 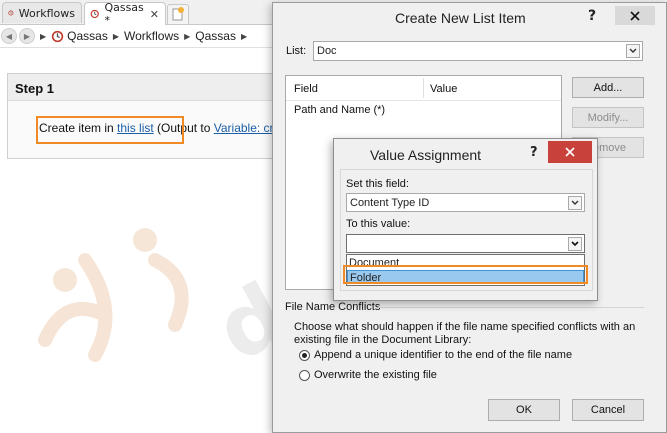 What do you see at coordinates (154, 14) in the screenshot?
I see `close-tab-icon: ✕` at bounding box center [154, 14].